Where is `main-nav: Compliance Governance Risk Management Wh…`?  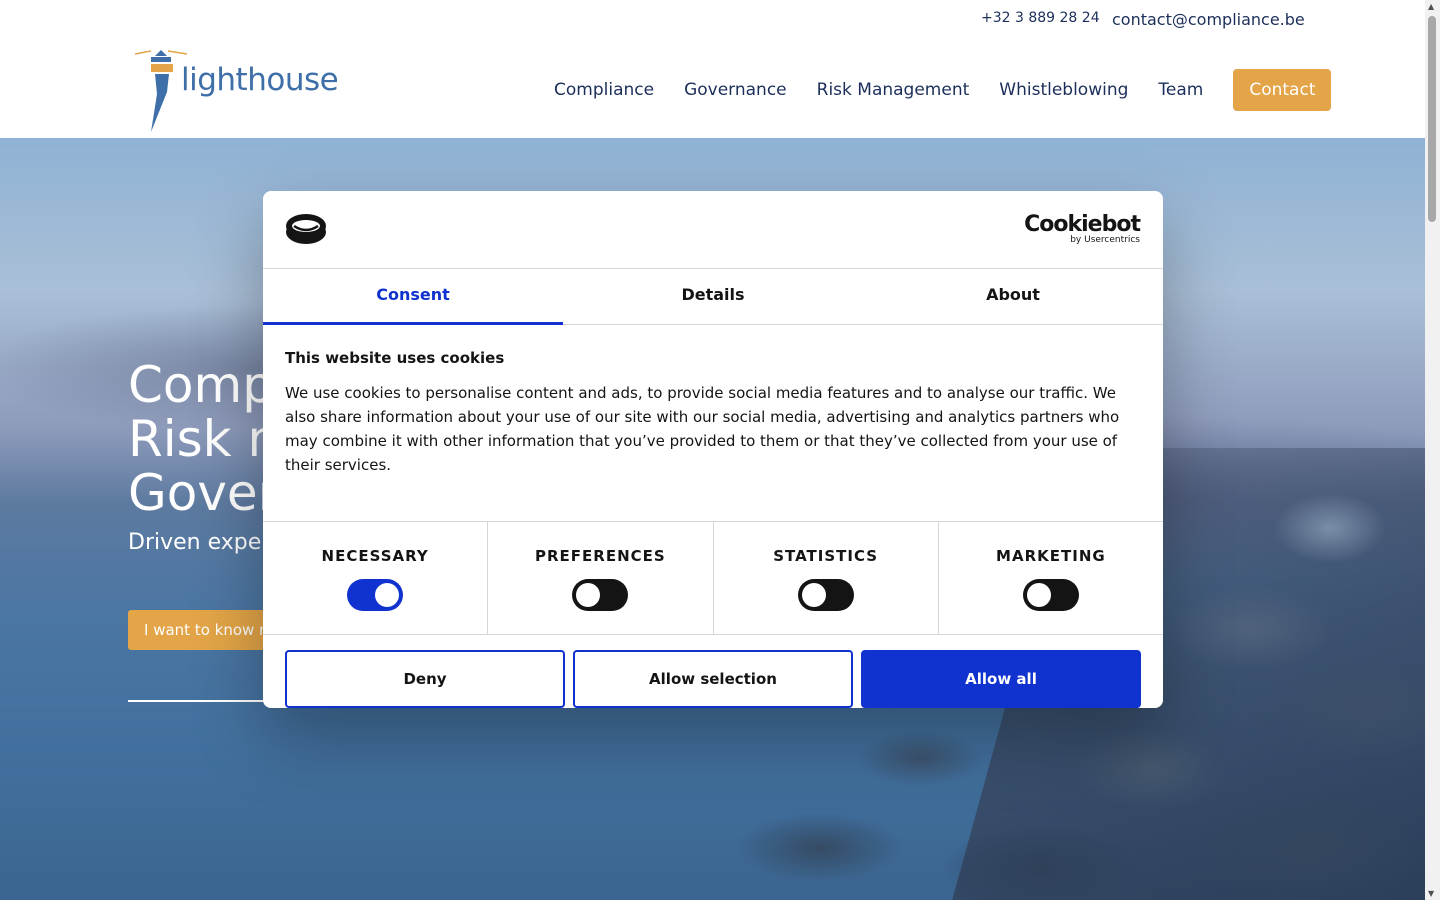
main-nav: Compliance Governance Risk Management Wh… is located at coordinates (943, 90).